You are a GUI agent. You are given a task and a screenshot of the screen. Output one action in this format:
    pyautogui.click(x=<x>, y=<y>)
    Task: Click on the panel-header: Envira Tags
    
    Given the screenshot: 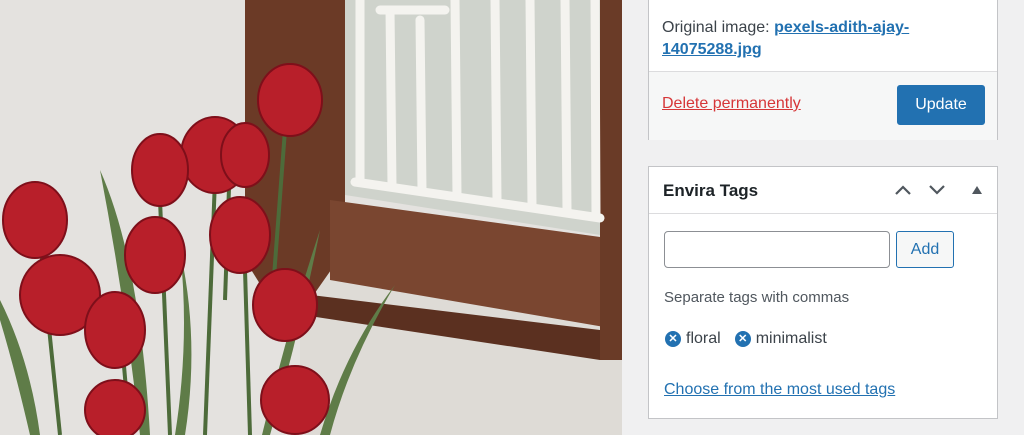 What is the action you would take?
    pyautogui.click(x=823, y=190)
    